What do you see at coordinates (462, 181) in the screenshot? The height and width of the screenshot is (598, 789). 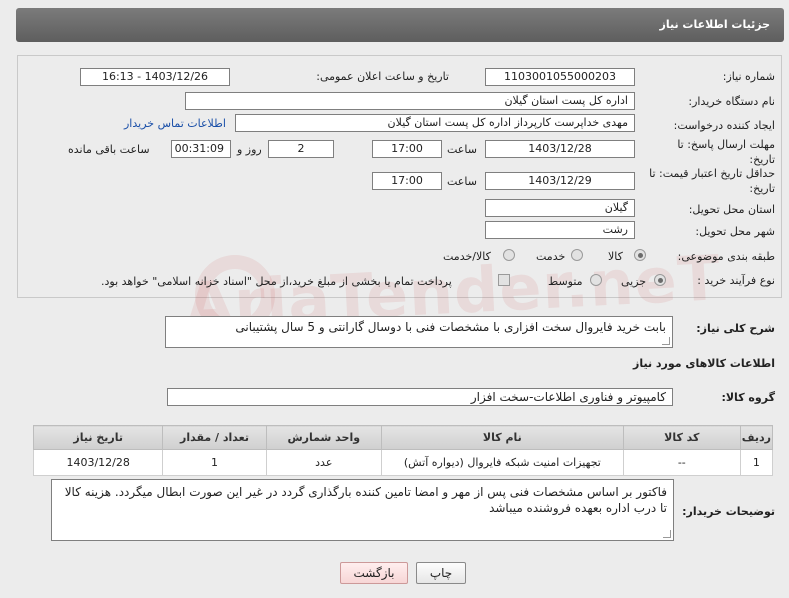 I see `price-valid-time-label: ساعت` at bounding box center [462, 181].